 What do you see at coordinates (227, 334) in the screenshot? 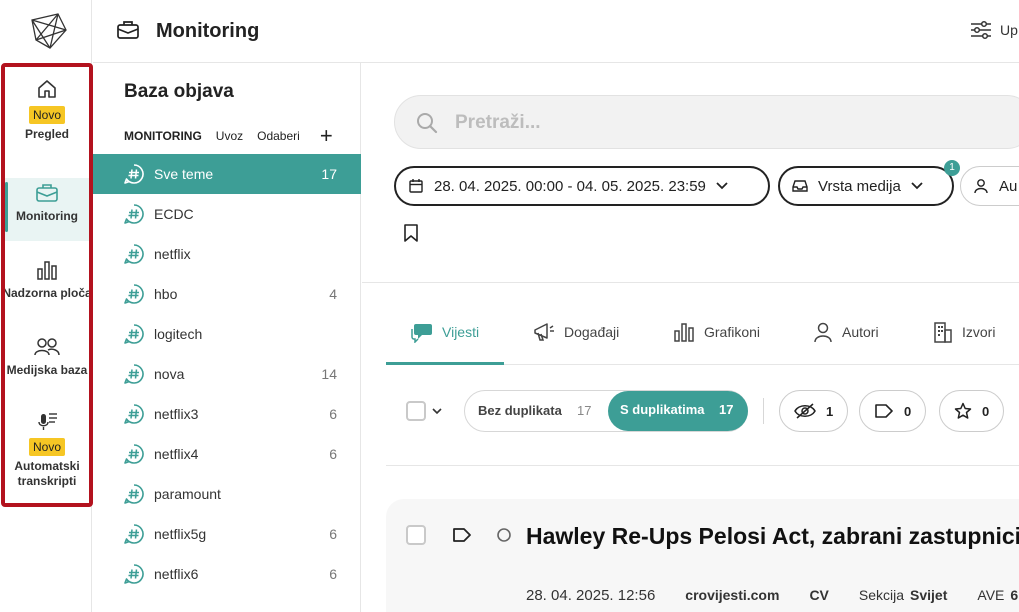
I see `topic-item: logitech` at bounding box center [227, 334].